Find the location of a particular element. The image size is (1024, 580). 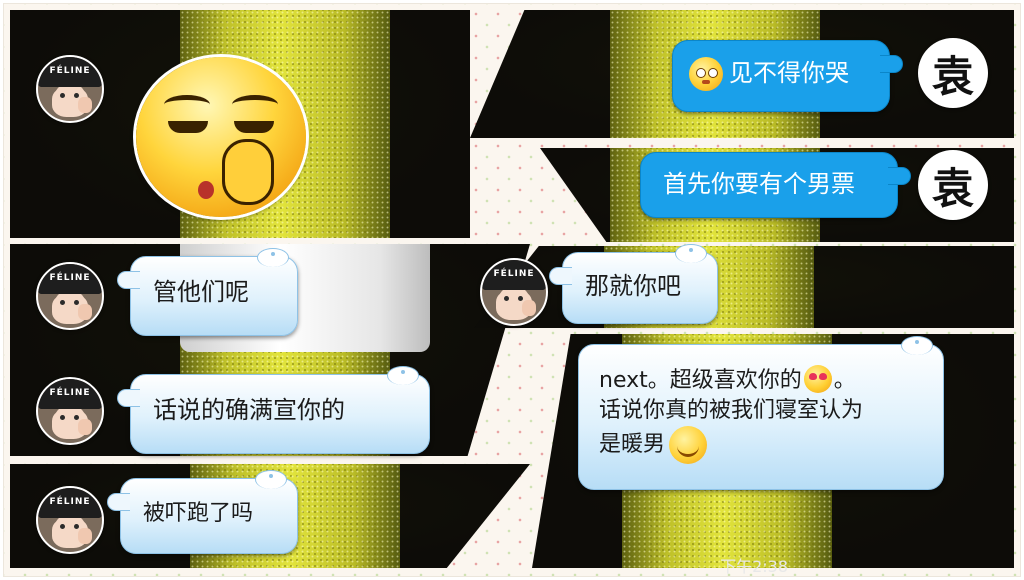

message-bubble-incoming: next。超级喜欢你的。 话说你真的被我们寝室认为 是暖男 is located at coordinates (761, 413).